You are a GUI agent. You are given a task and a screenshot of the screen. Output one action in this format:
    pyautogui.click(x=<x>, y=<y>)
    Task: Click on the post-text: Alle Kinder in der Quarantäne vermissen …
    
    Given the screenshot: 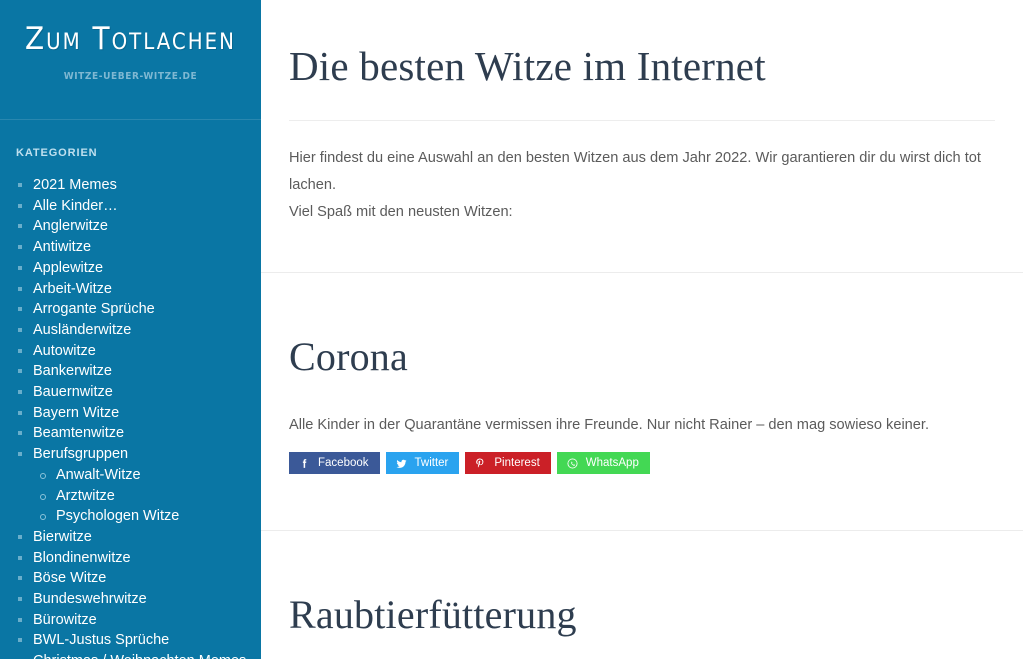 What is the action you would take?
    pyautogui.click(x=609, y=425)
    